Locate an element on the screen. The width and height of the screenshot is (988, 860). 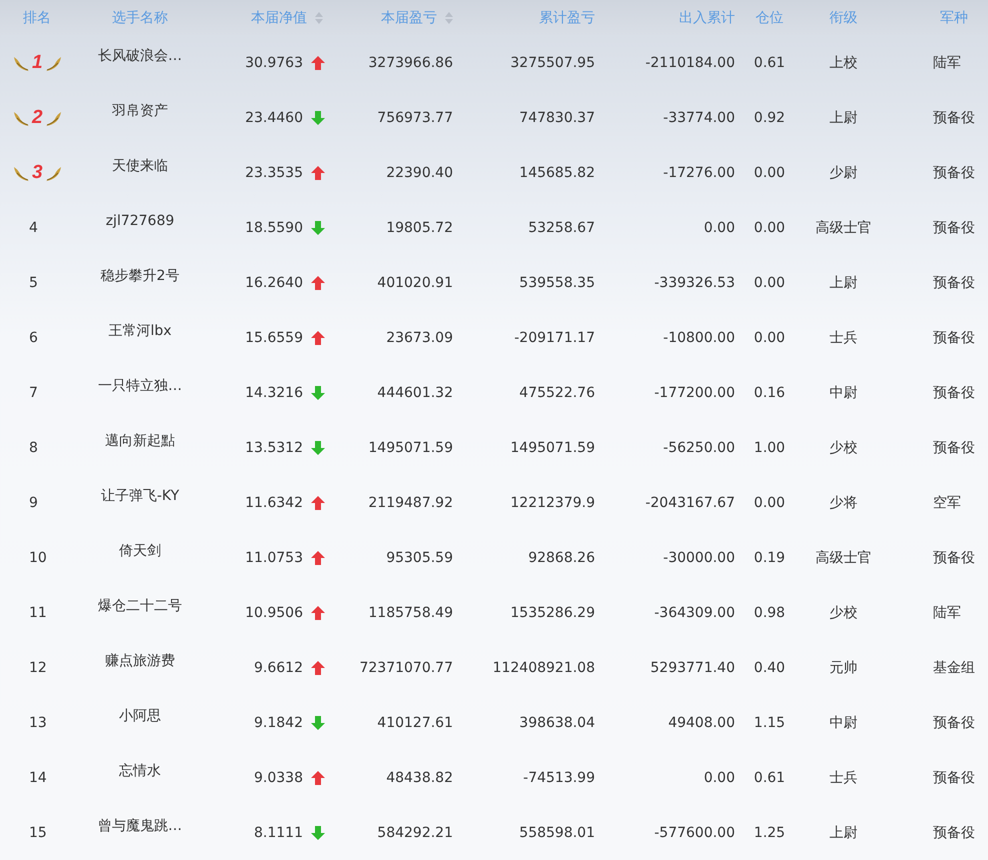
profit-value: 1495071.59 is located at coordinates (410, 448).